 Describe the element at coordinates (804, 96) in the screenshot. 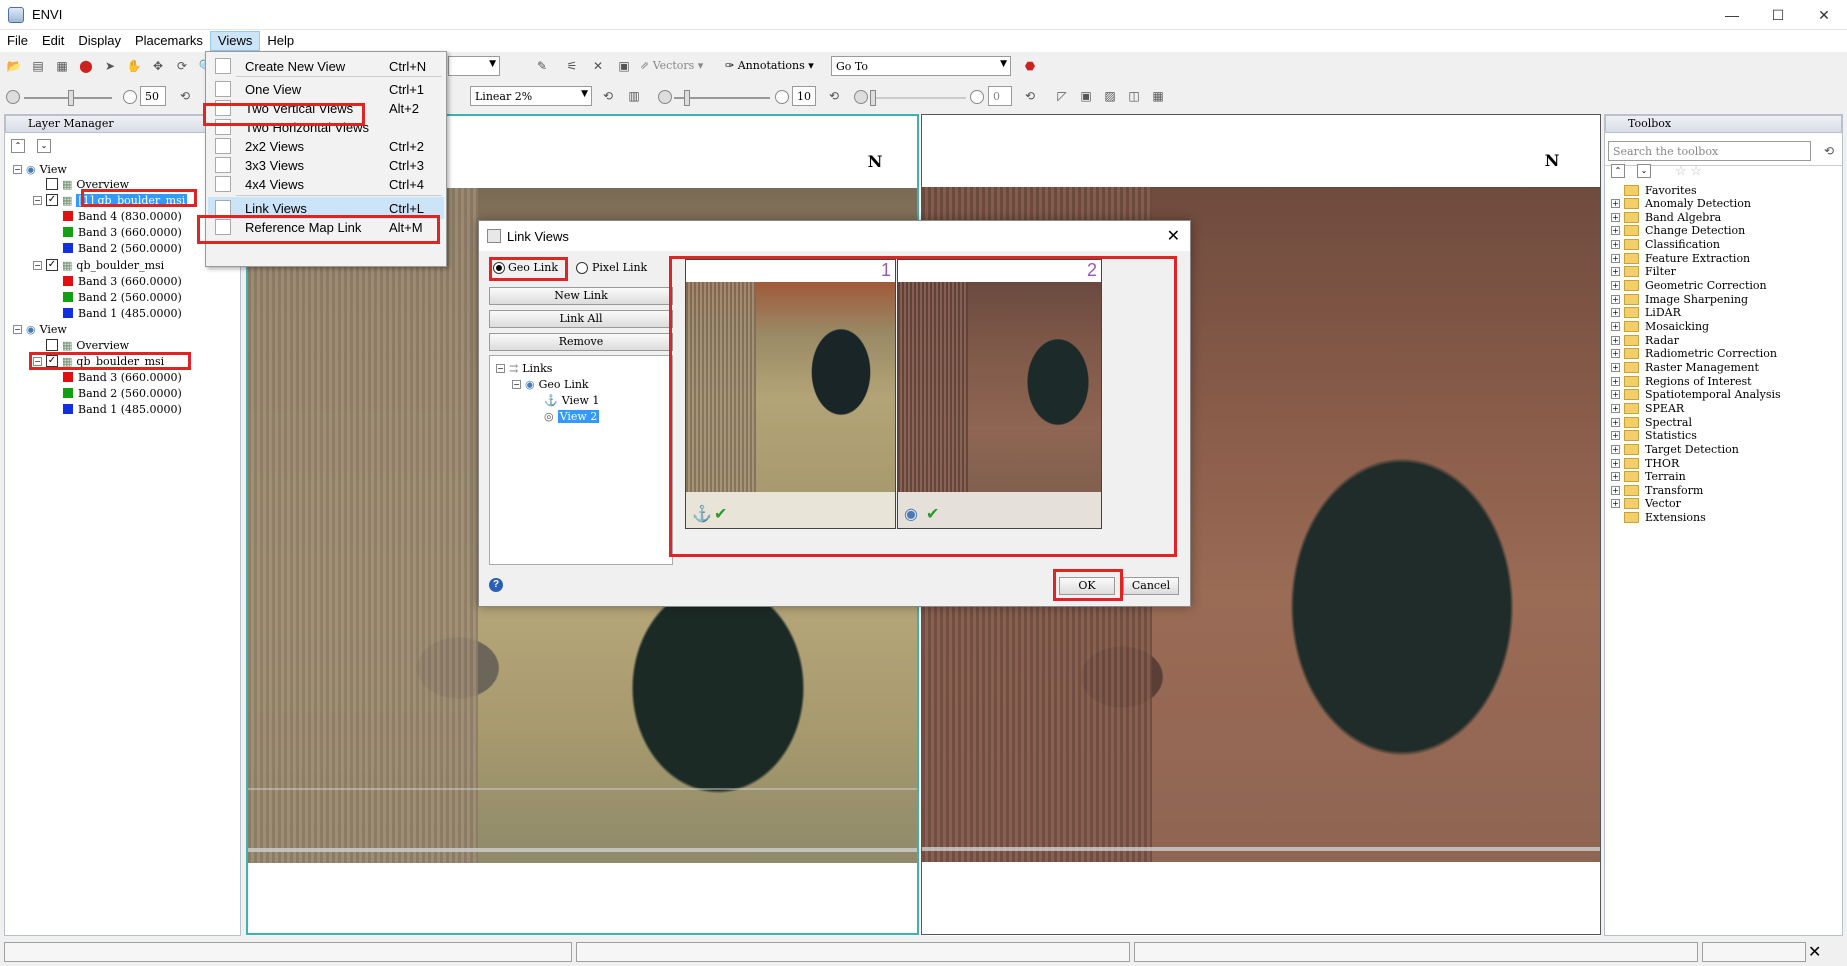

I see `sharpen-value: 10` at that location.